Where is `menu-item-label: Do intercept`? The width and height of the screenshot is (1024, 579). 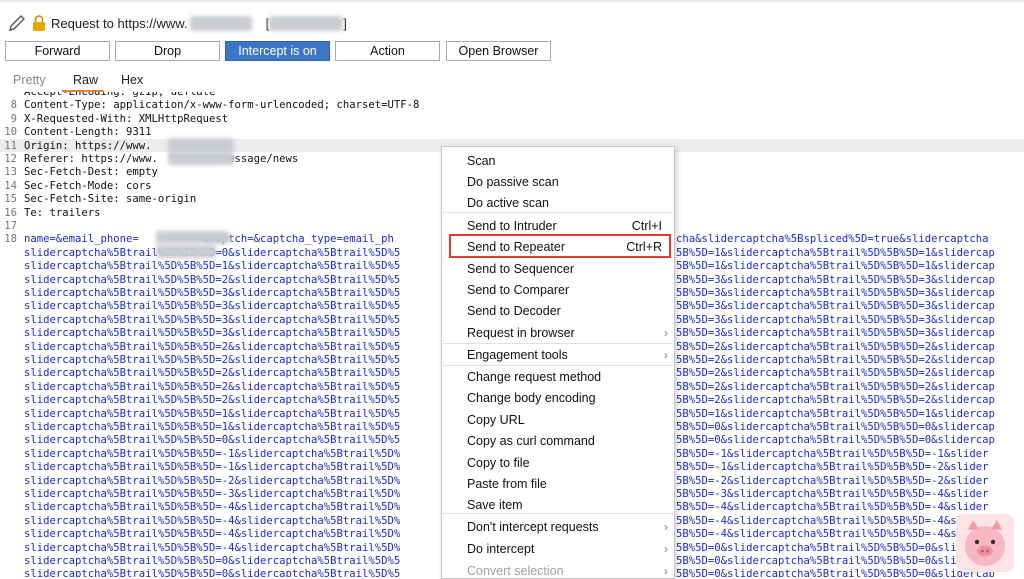 menu-item-label: Do intercept is located at coordinates (501, 549).